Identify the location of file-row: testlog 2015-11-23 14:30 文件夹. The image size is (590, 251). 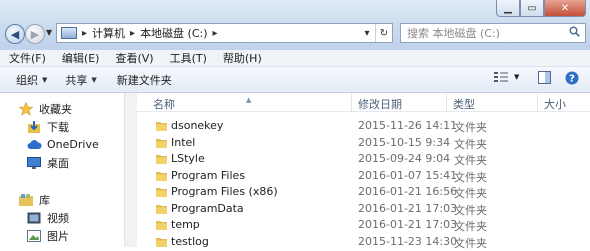
(363, 242).